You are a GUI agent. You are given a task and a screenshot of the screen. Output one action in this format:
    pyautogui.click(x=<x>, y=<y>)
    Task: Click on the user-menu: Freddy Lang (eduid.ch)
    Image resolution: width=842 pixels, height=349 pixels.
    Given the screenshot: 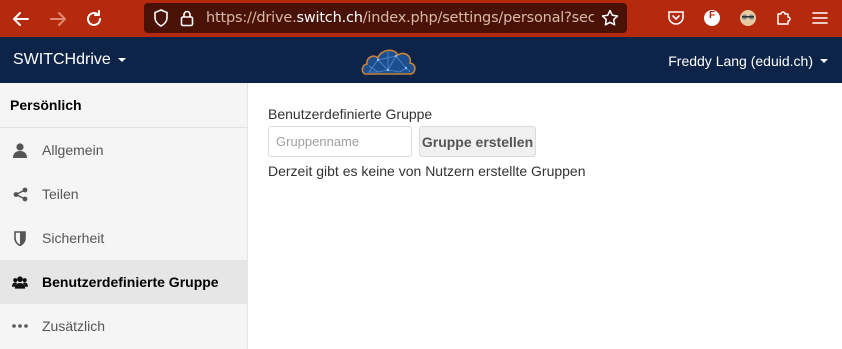 What is the action you would take?
    pyautogui.click(x=748, y=61)
    